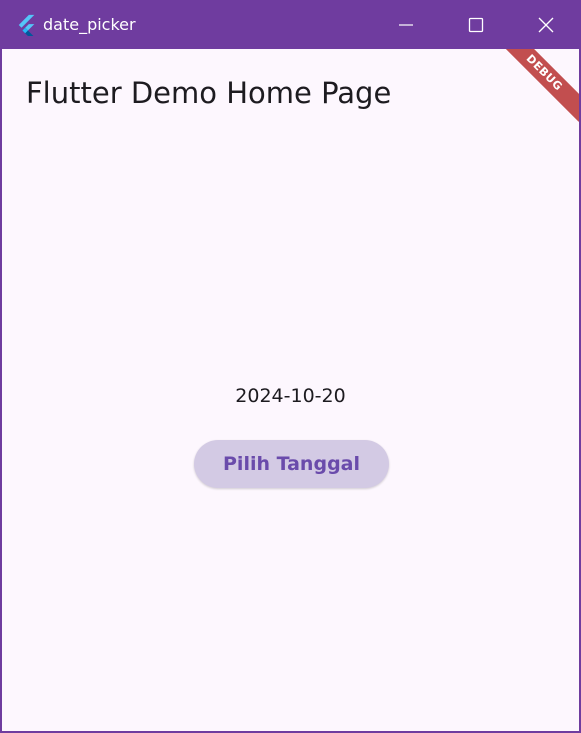 Image resolution: width=581 pixels, height=733 pixels. Describe the element at coordinates (290, 396) in the screenshot. I see `selected-date-text: 2024-10-20` at that location.